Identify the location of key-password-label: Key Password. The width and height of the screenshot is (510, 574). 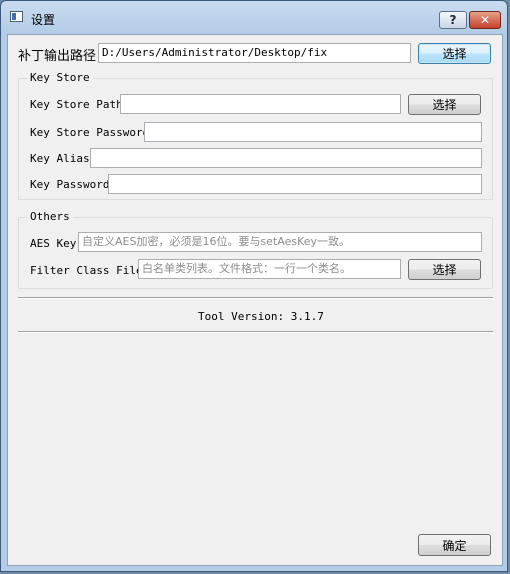
(70, 184).